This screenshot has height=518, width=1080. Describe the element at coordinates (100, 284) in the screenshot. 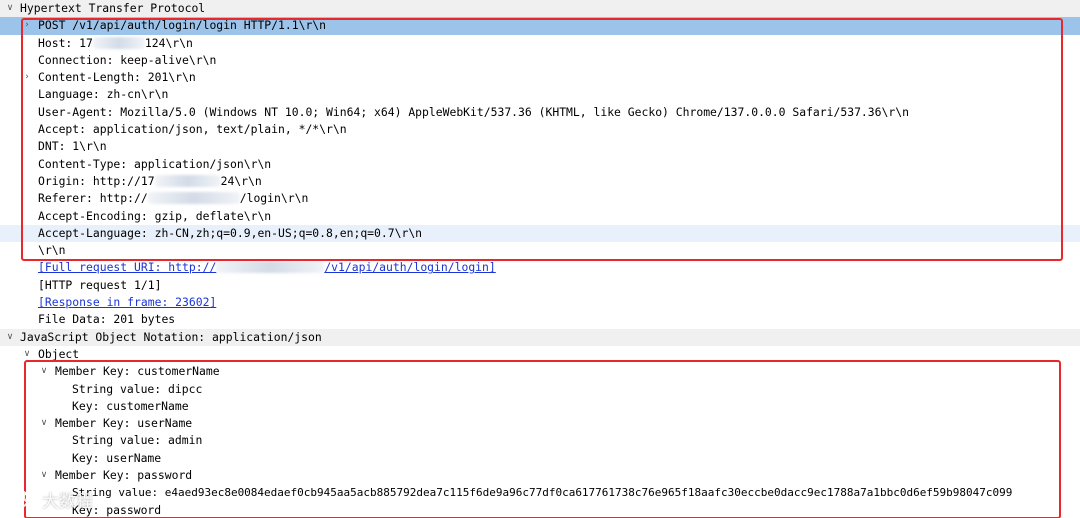

I see `http-request-info: [HTTP request 1/1]` at that location.